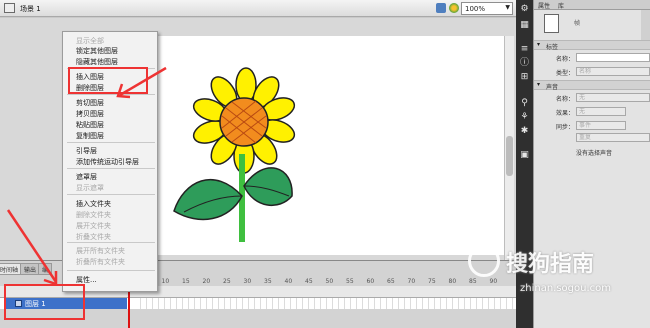 The image size is (650, 328). What do you see at coordinates (32, 247) in the screenshot?
I see `arrow-to-layer` at bounding box center [32, 247].